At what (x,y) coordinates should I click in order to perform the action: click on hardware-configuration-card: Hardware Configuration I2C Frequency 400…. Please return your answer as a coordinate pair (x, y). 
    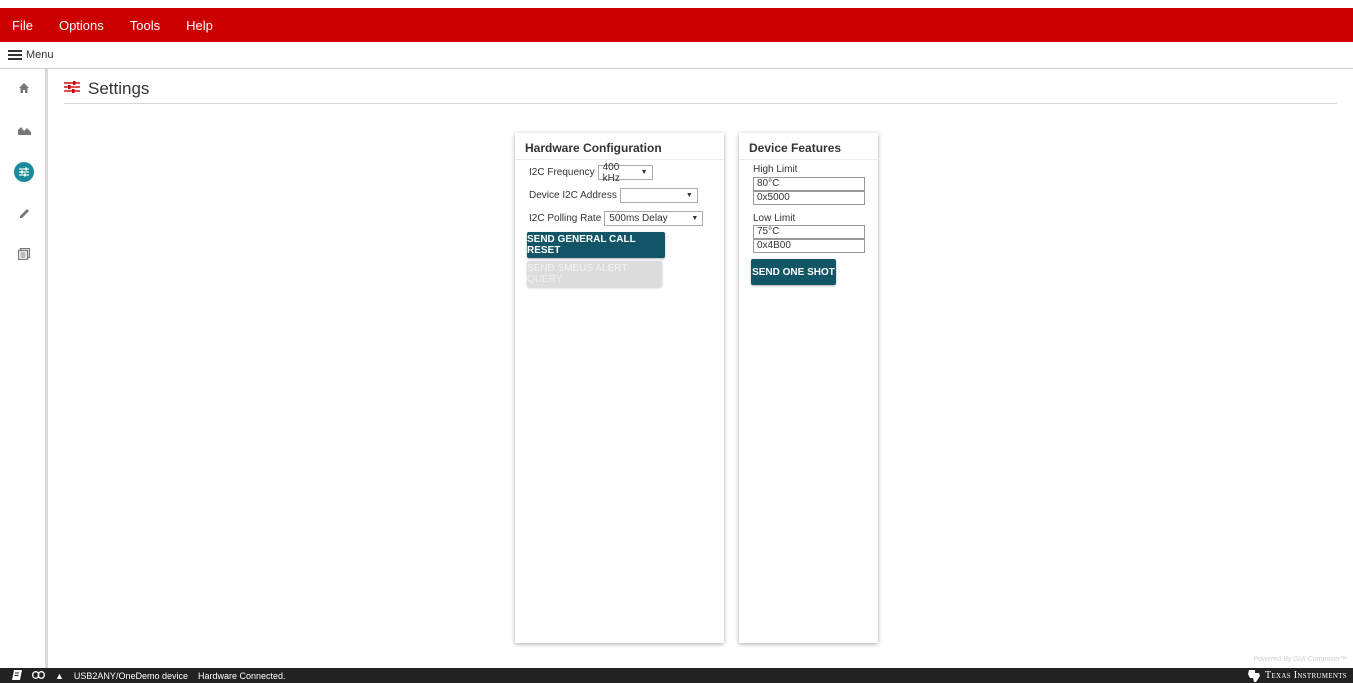
    Looking at the image, I should click on (619, 388).